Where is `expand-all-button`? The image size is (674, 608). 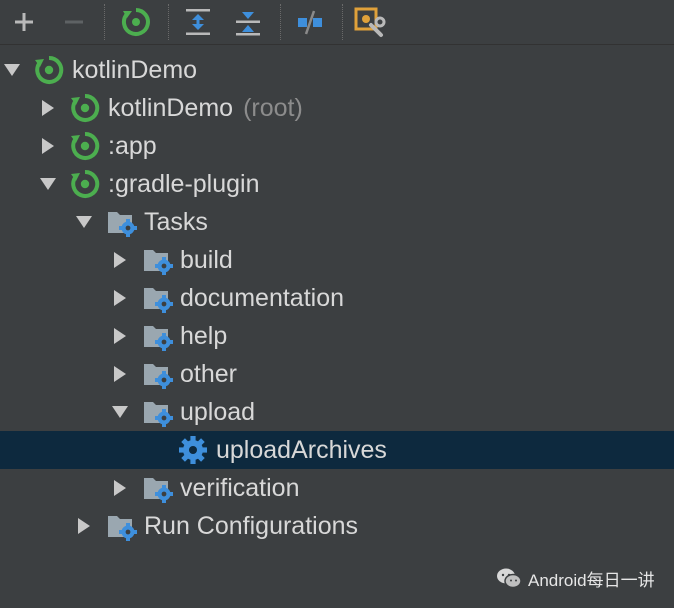 expand-all-button is located at coordinates (198, 22).